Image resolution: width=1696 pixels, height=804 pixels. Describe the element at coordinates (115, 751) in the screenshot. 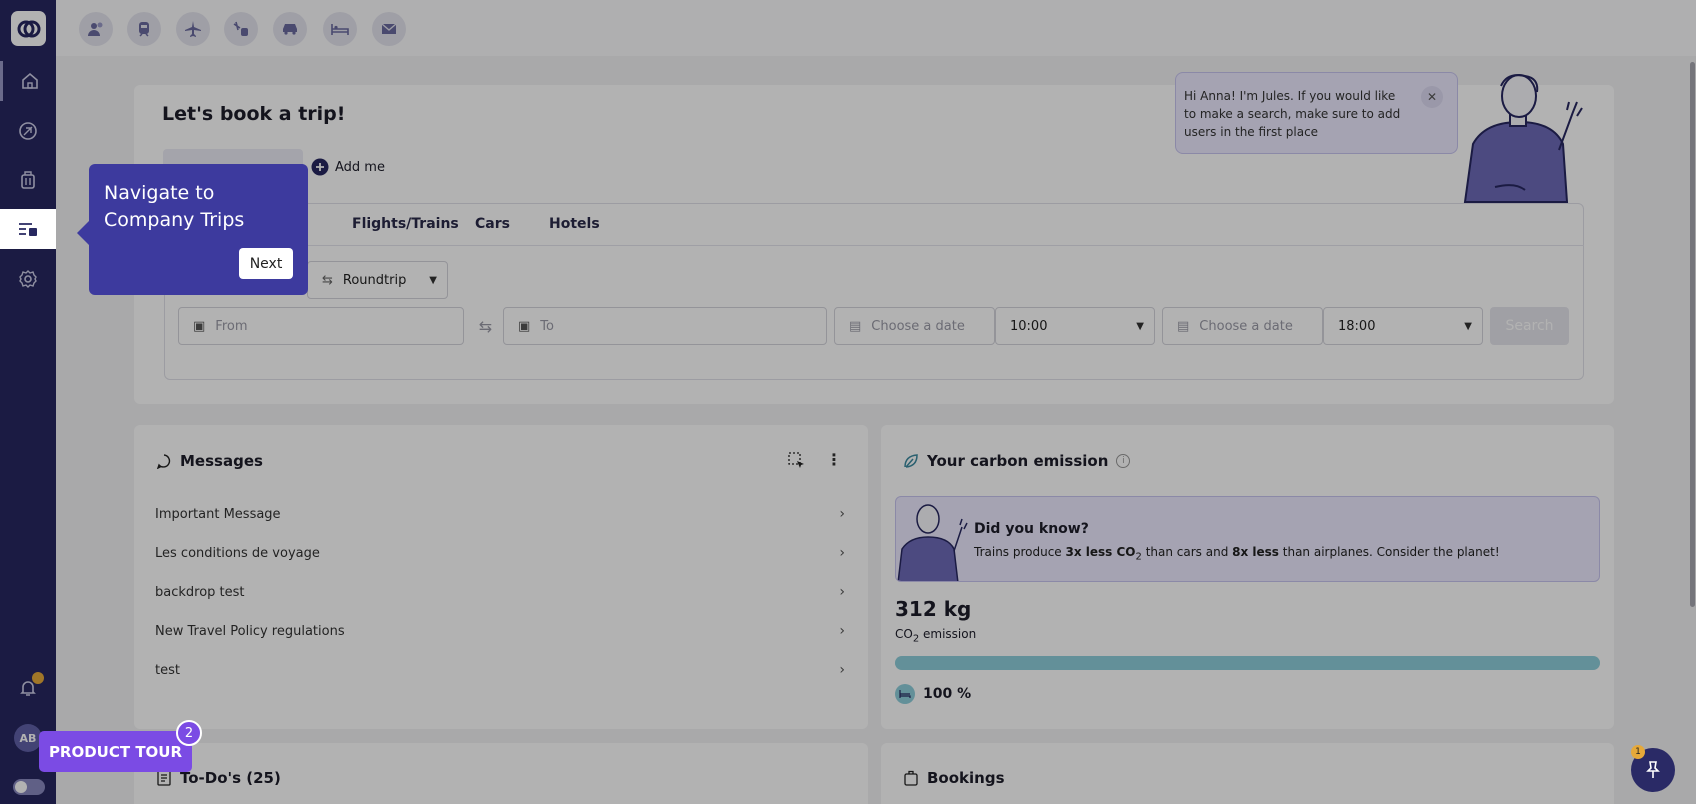

I see `product-tour-button: PRODUCT TOUR` at that location.